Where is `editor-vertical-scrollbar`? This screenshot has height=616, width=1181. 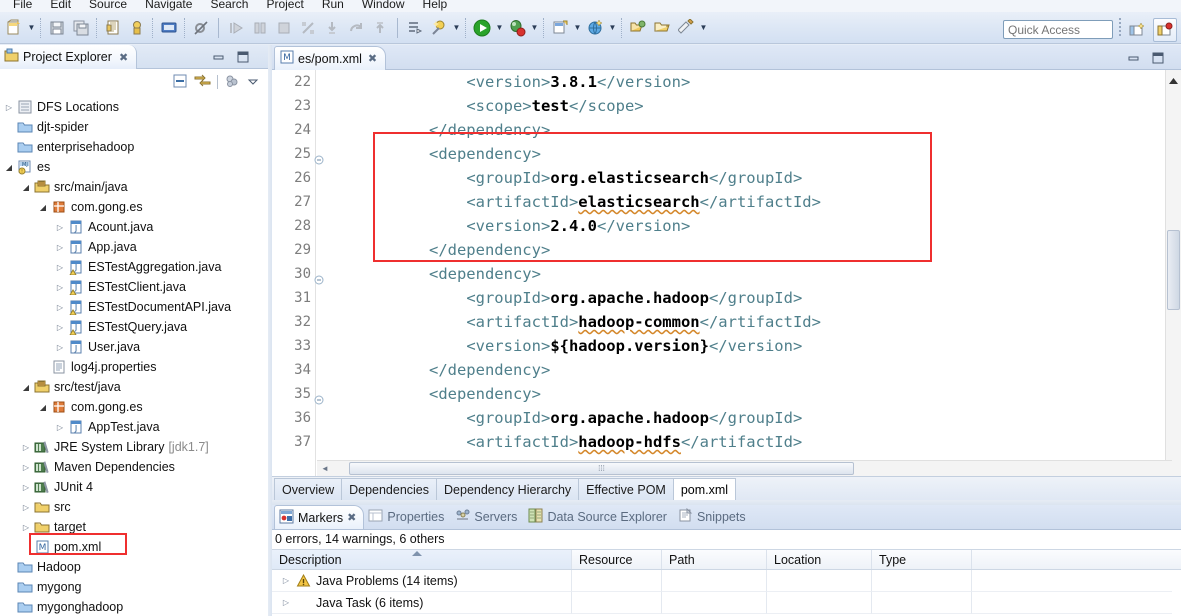 editor-vertical-scrollbar is located at coordinates (1173, 273).